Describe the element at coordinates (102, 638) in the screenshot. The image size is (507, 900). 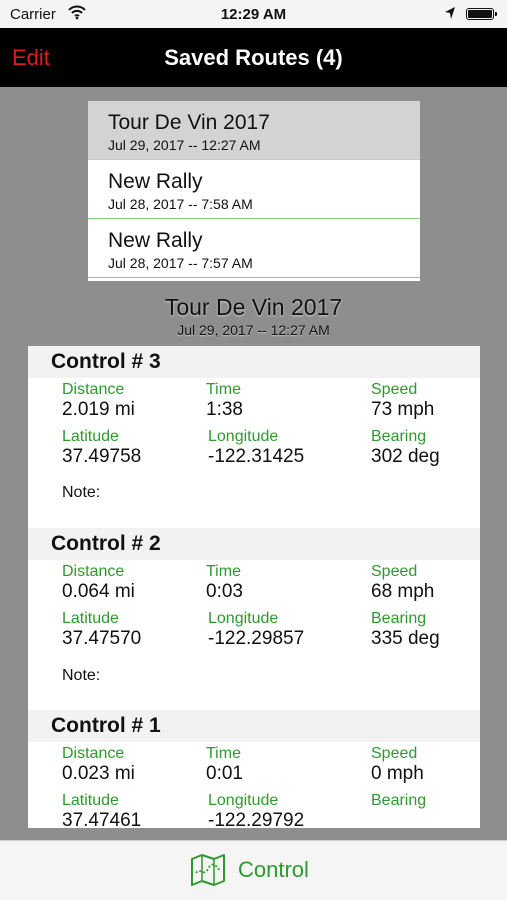
I see `latitude-value: 37.47570` at that location.